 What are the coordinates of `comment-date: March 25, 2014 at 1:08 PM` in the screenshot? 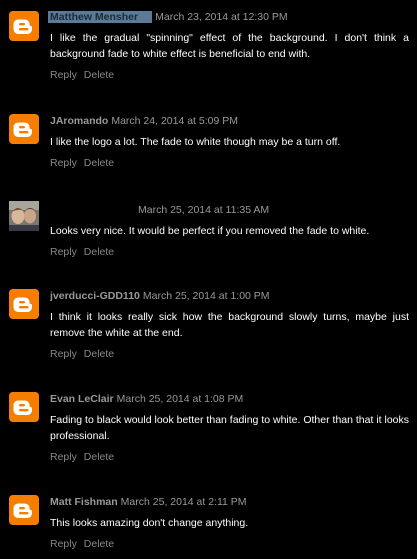 It's located at (180, 399).